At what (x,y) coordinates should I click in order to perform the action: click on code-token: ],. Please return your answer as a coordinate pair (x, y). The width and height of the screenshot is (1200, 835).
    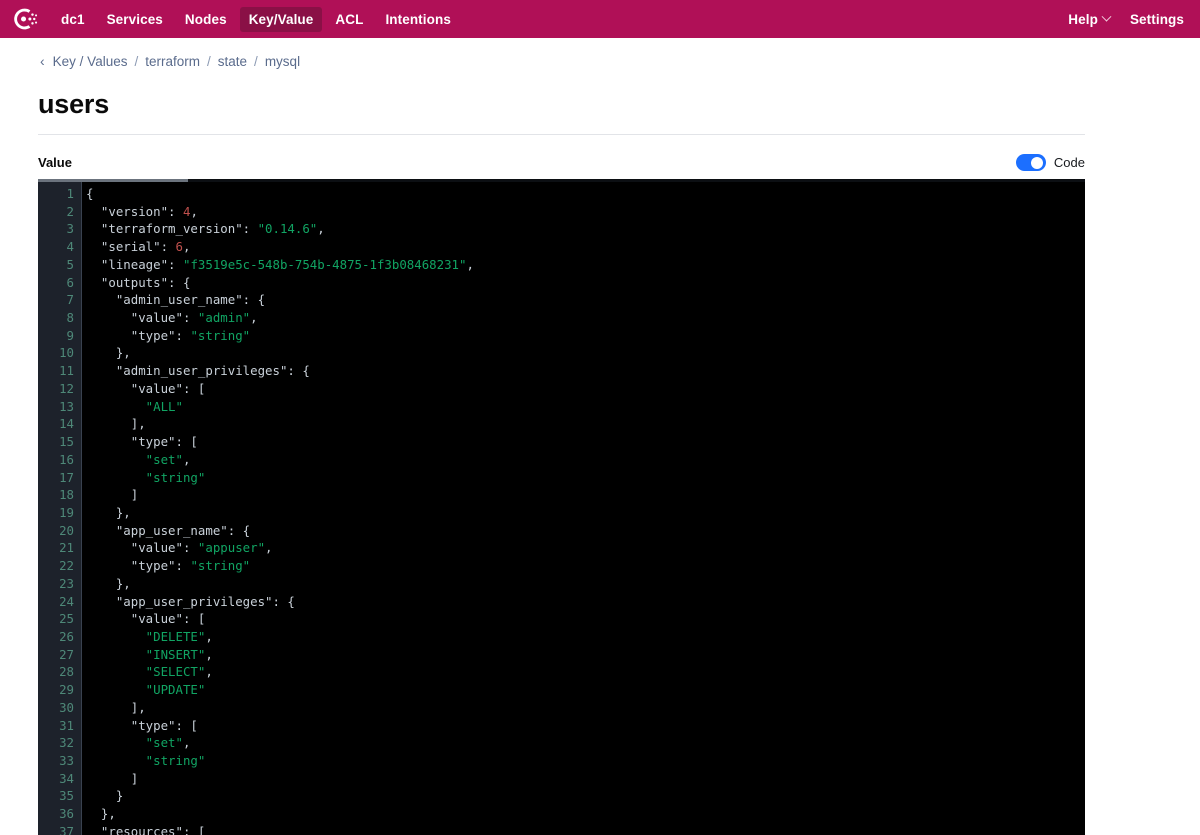
    Looking at the image, I should click on (116, 424).